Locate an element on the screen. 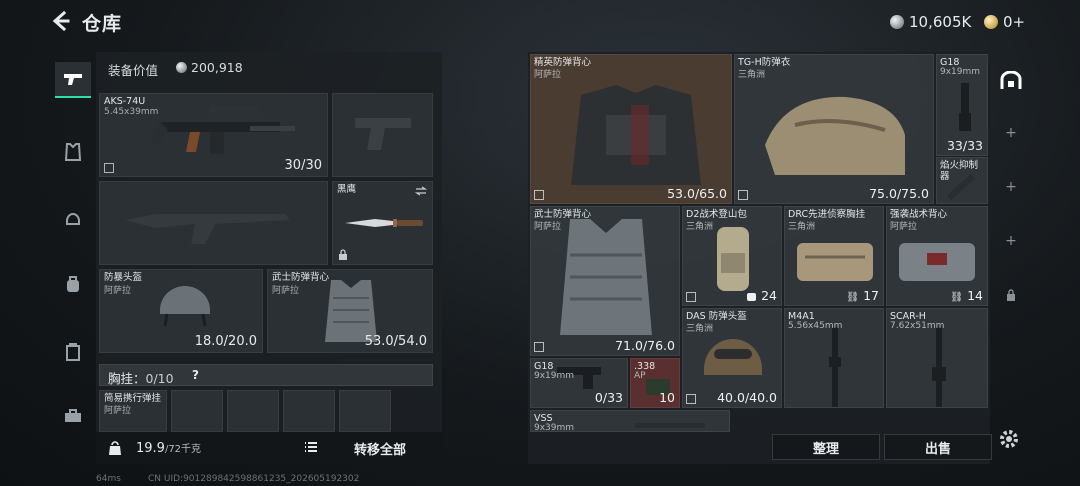  stash-item: 强袭战术背心 阿萨拉 ⛓ 14 is located at coordinates (937, 256).